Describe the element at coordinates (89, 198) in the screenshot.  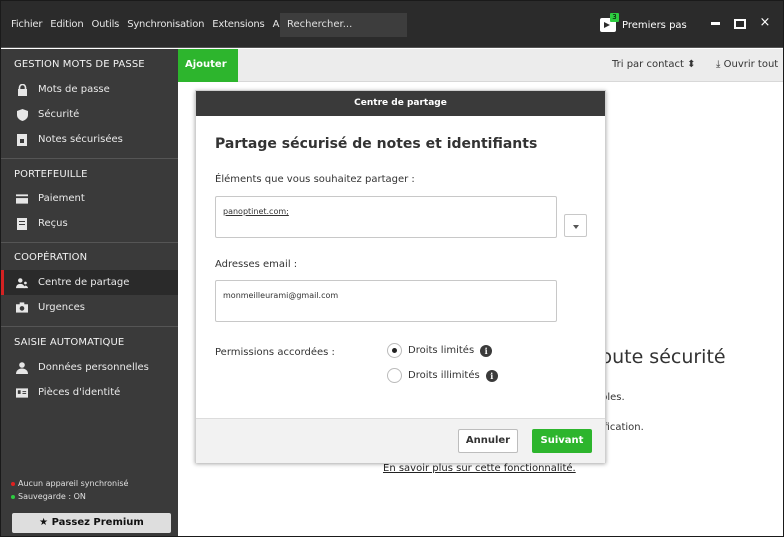
I see `sidebar-item-payment: Paiement` at that location.